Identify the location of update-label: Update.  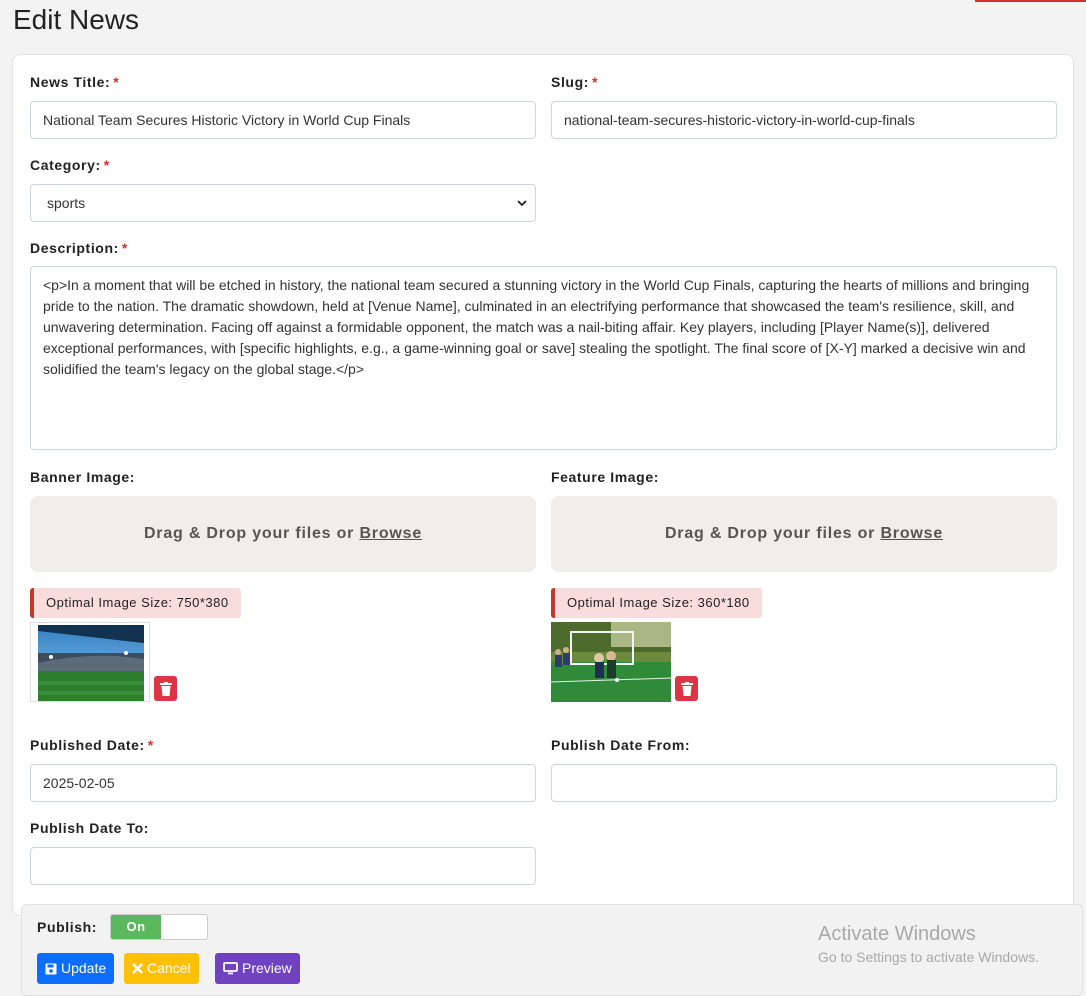
(84, 968).